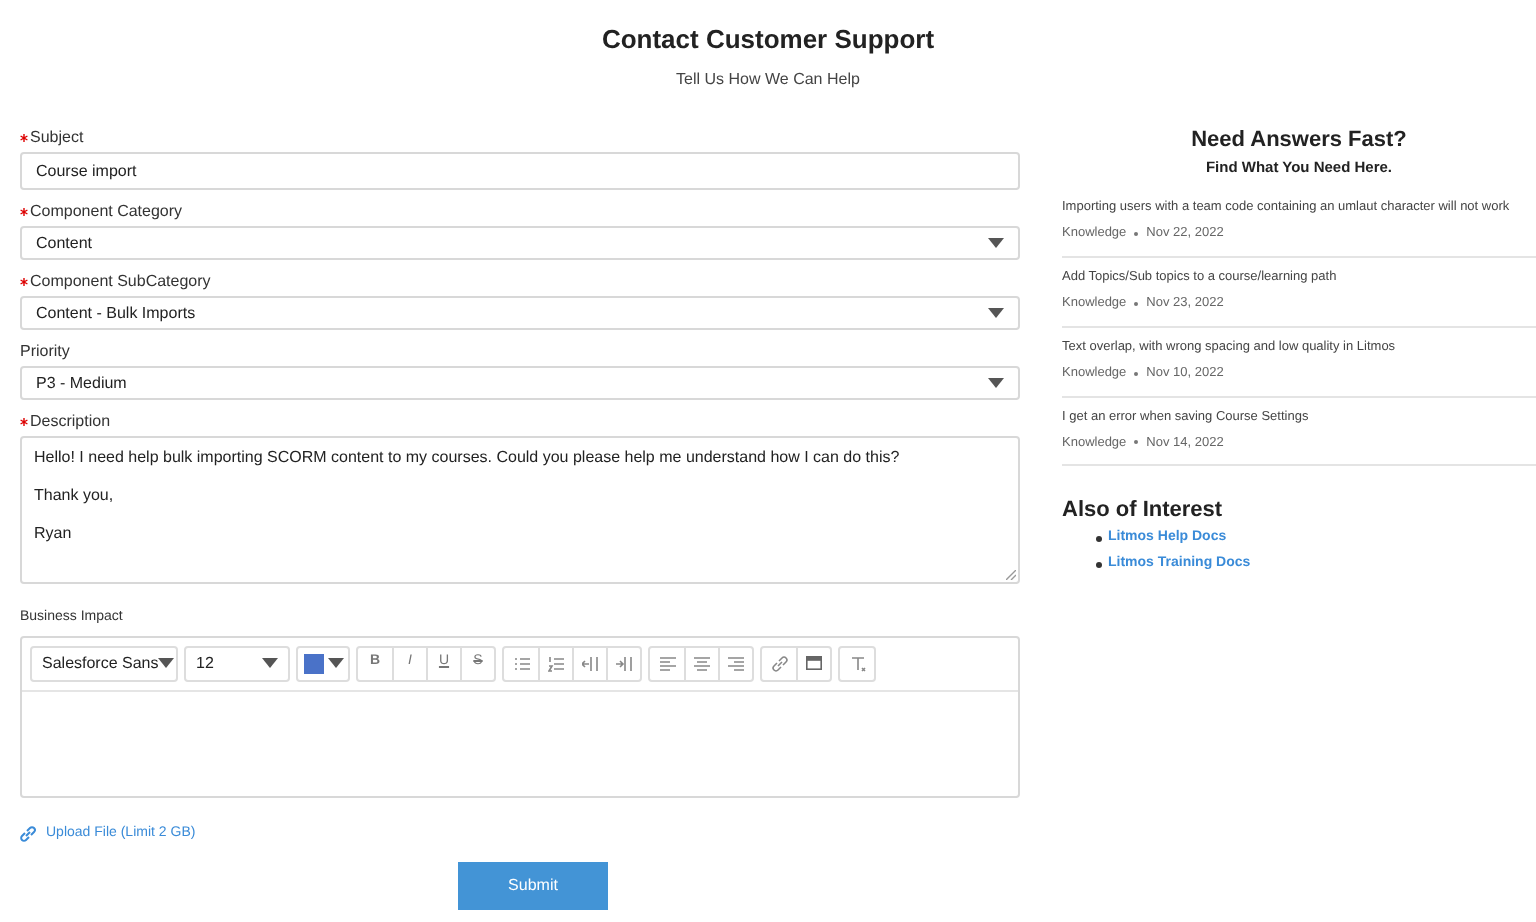  Describe the element at coordinates (75, 496) in the screenshot. I see `description-text: Thank you,` at that location.